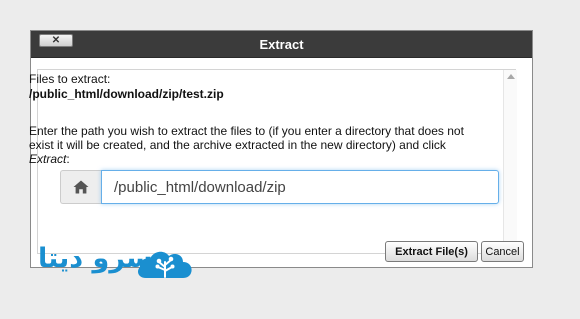 This screenshot has height=319, width=580. Describe the element at coordinates (126, 94) in the screenshot. I see `files-to-extract-path: /public_html/download/zip/test.zip` at that location.